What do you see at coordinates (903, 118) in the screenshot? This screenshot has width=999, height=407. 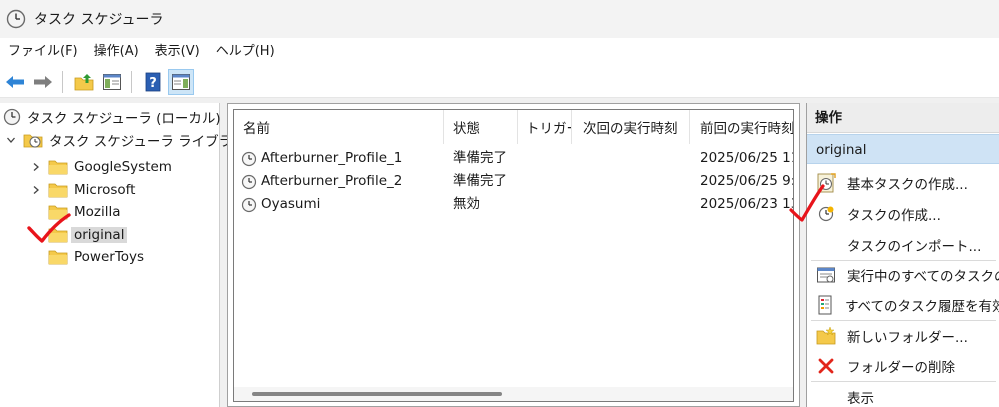 I see `actions-header: 操作` at bounding box center [903, 118].